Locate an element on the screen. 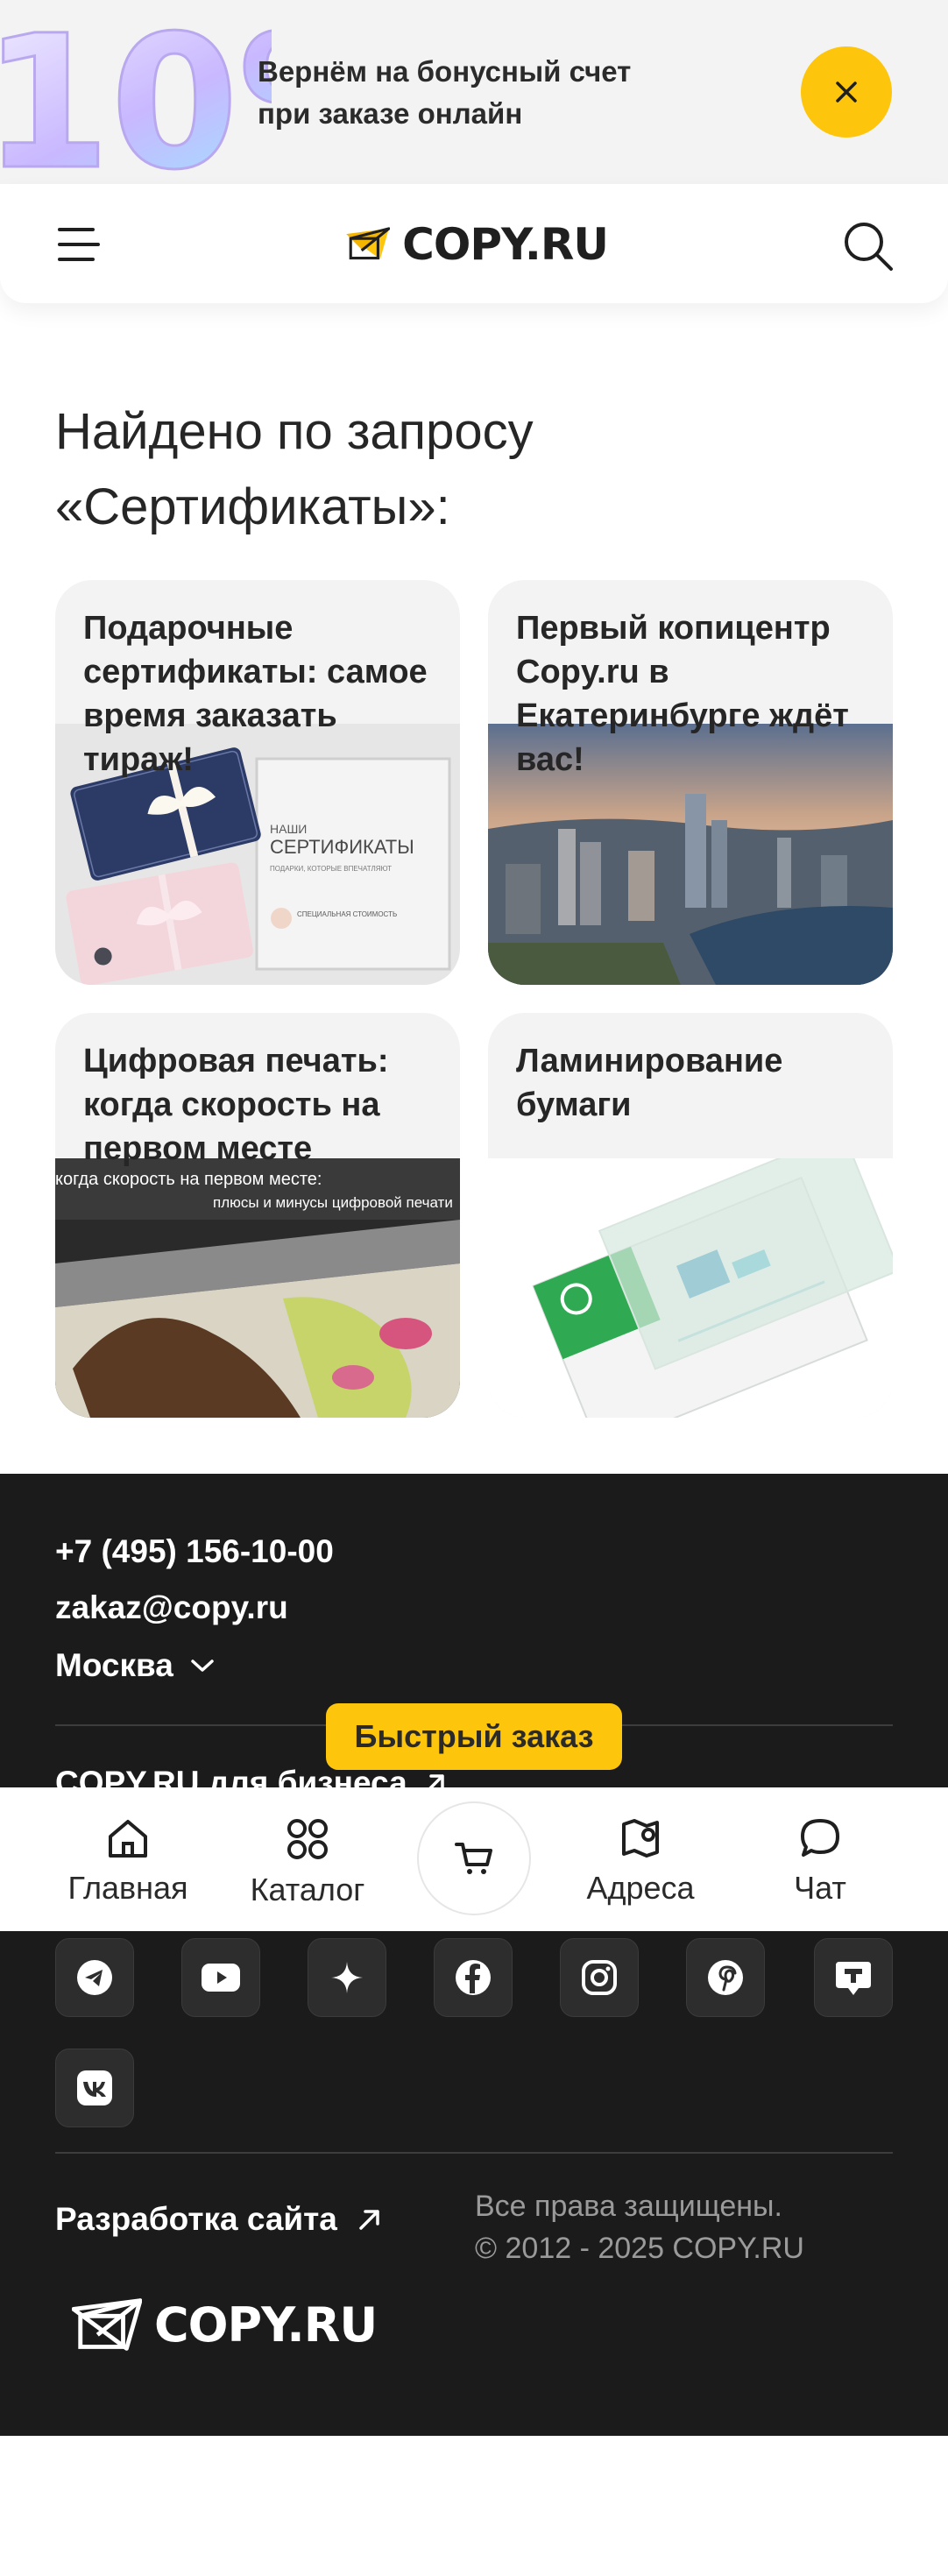 The image size is (948, 2576). svg-text: СЕРТИФИКАТЫ is located at coordinates (342, 847).